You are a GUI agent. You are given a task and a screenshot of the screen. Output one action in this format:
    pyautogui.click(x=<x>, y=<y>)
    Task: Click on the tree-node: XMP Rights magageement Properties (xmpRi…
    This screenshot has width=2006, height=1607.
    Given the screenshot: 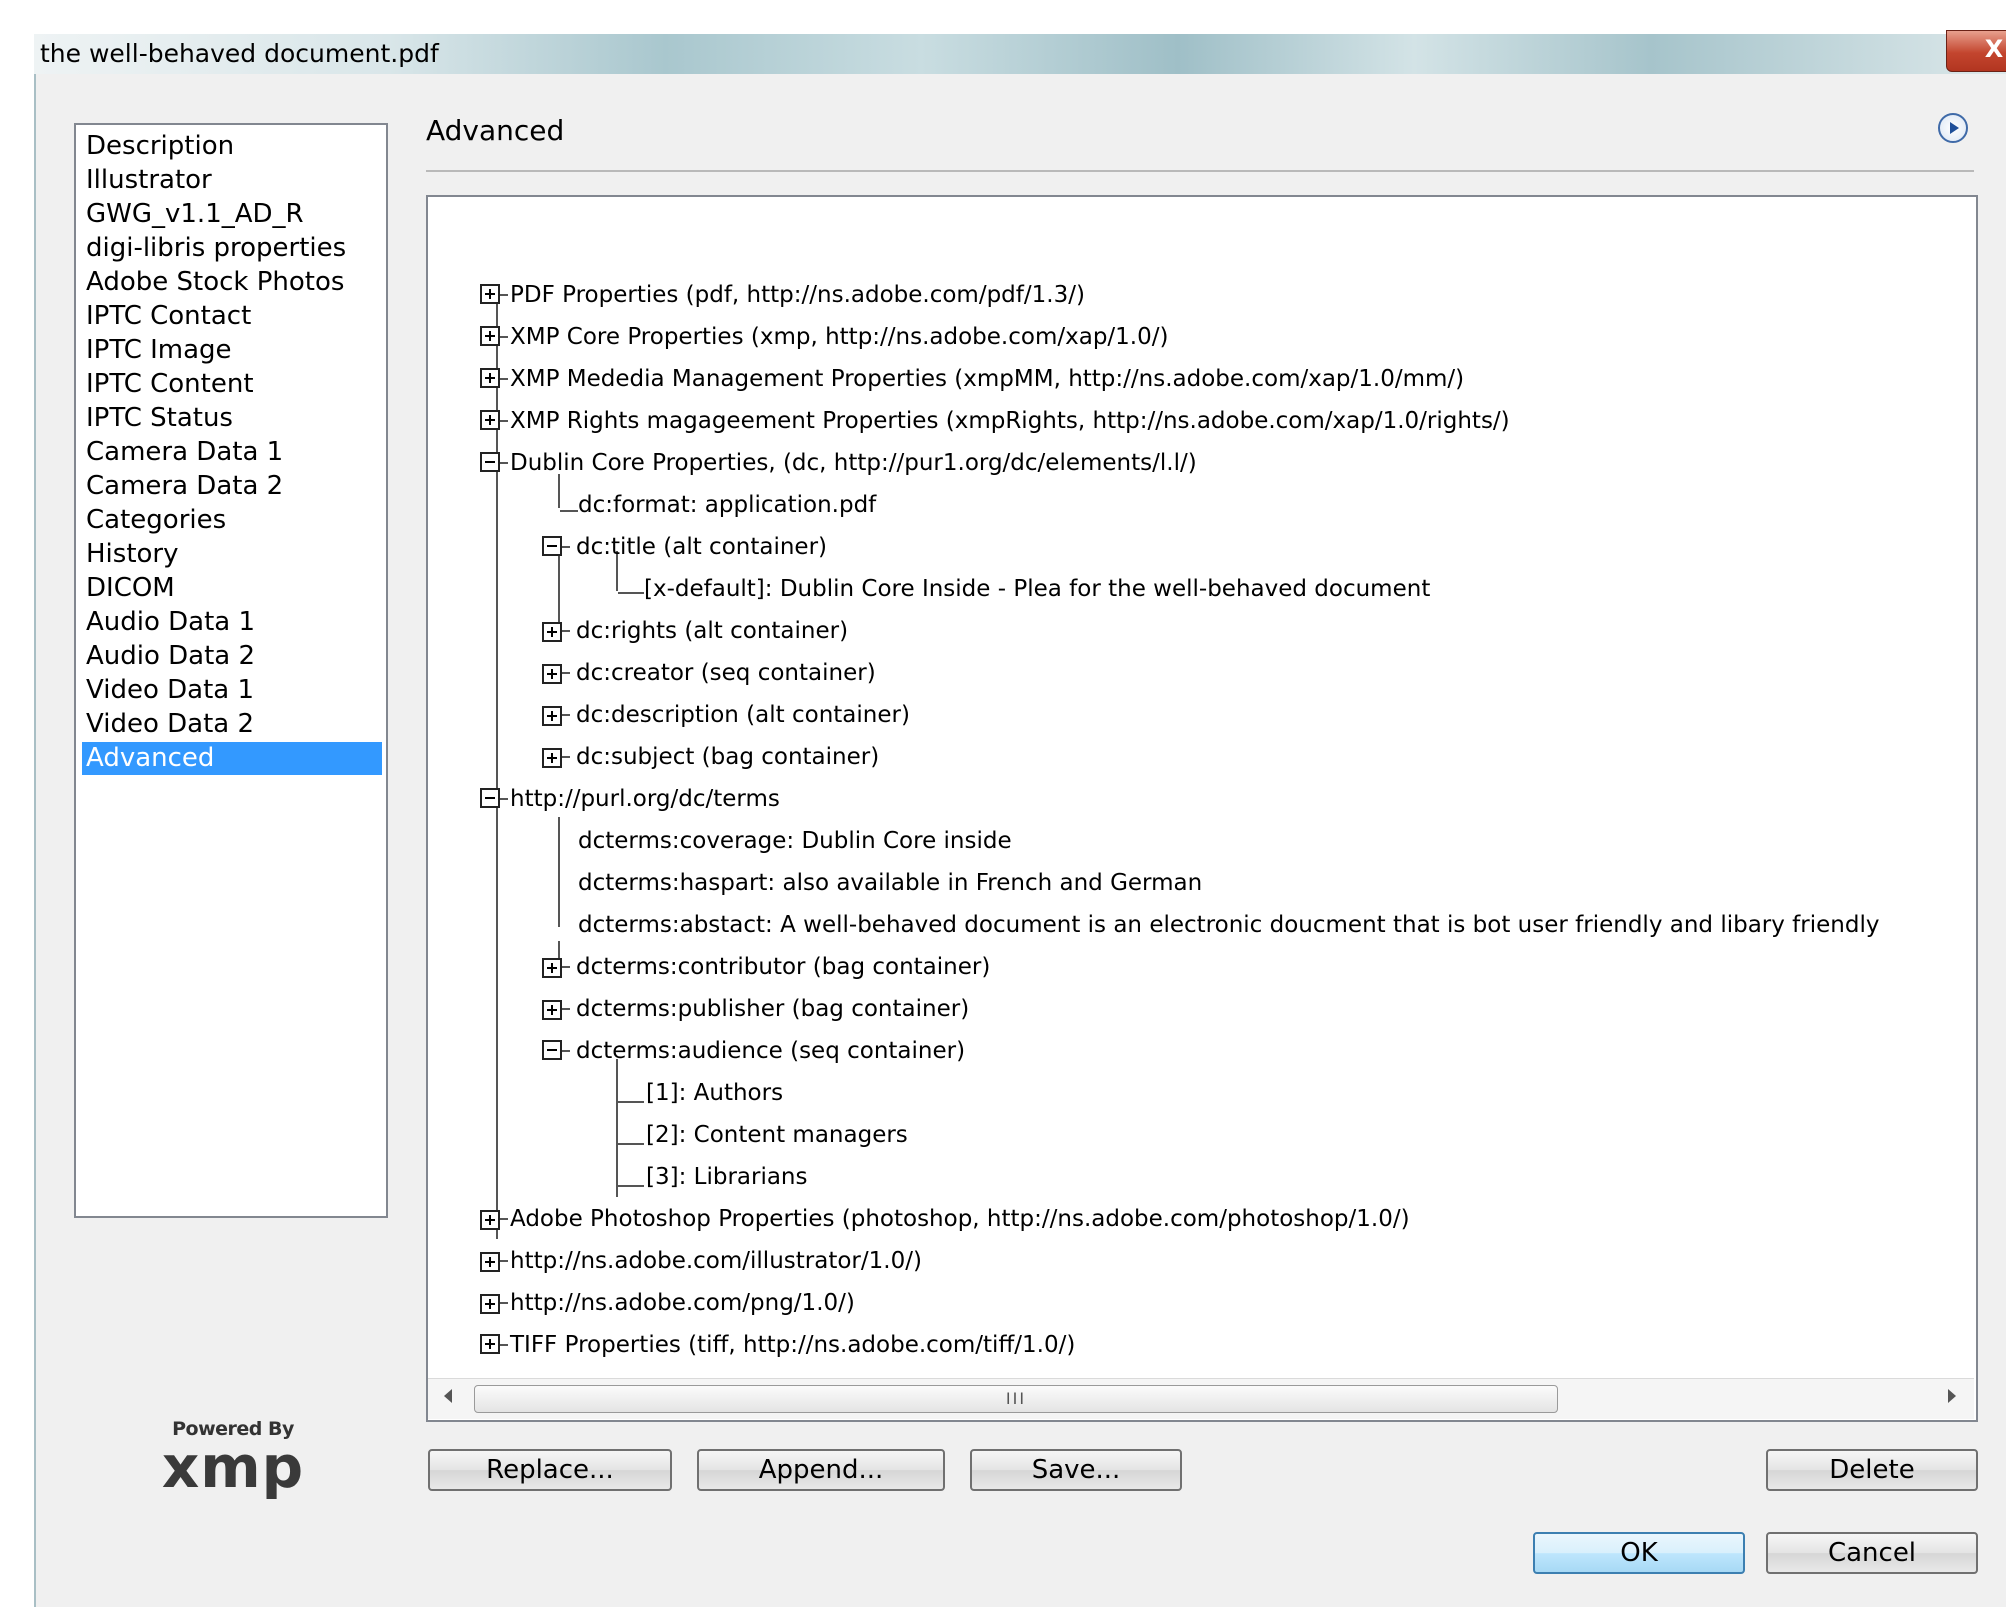 What is the action you would take?
    pyautogui.click(x=995, y=421)
    